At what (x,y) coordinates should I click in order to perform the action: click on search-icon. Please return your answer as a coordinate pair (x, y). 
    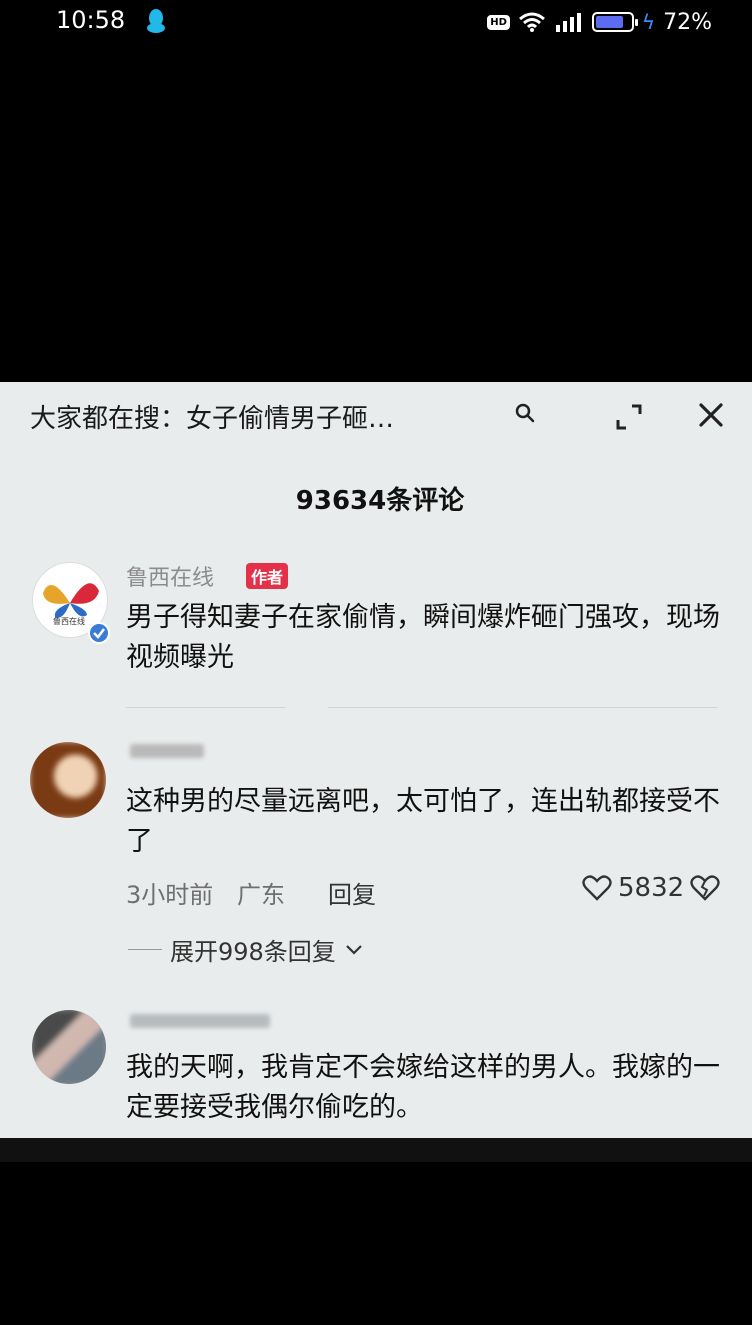
    Looking at the image, I should click on (525, 413).